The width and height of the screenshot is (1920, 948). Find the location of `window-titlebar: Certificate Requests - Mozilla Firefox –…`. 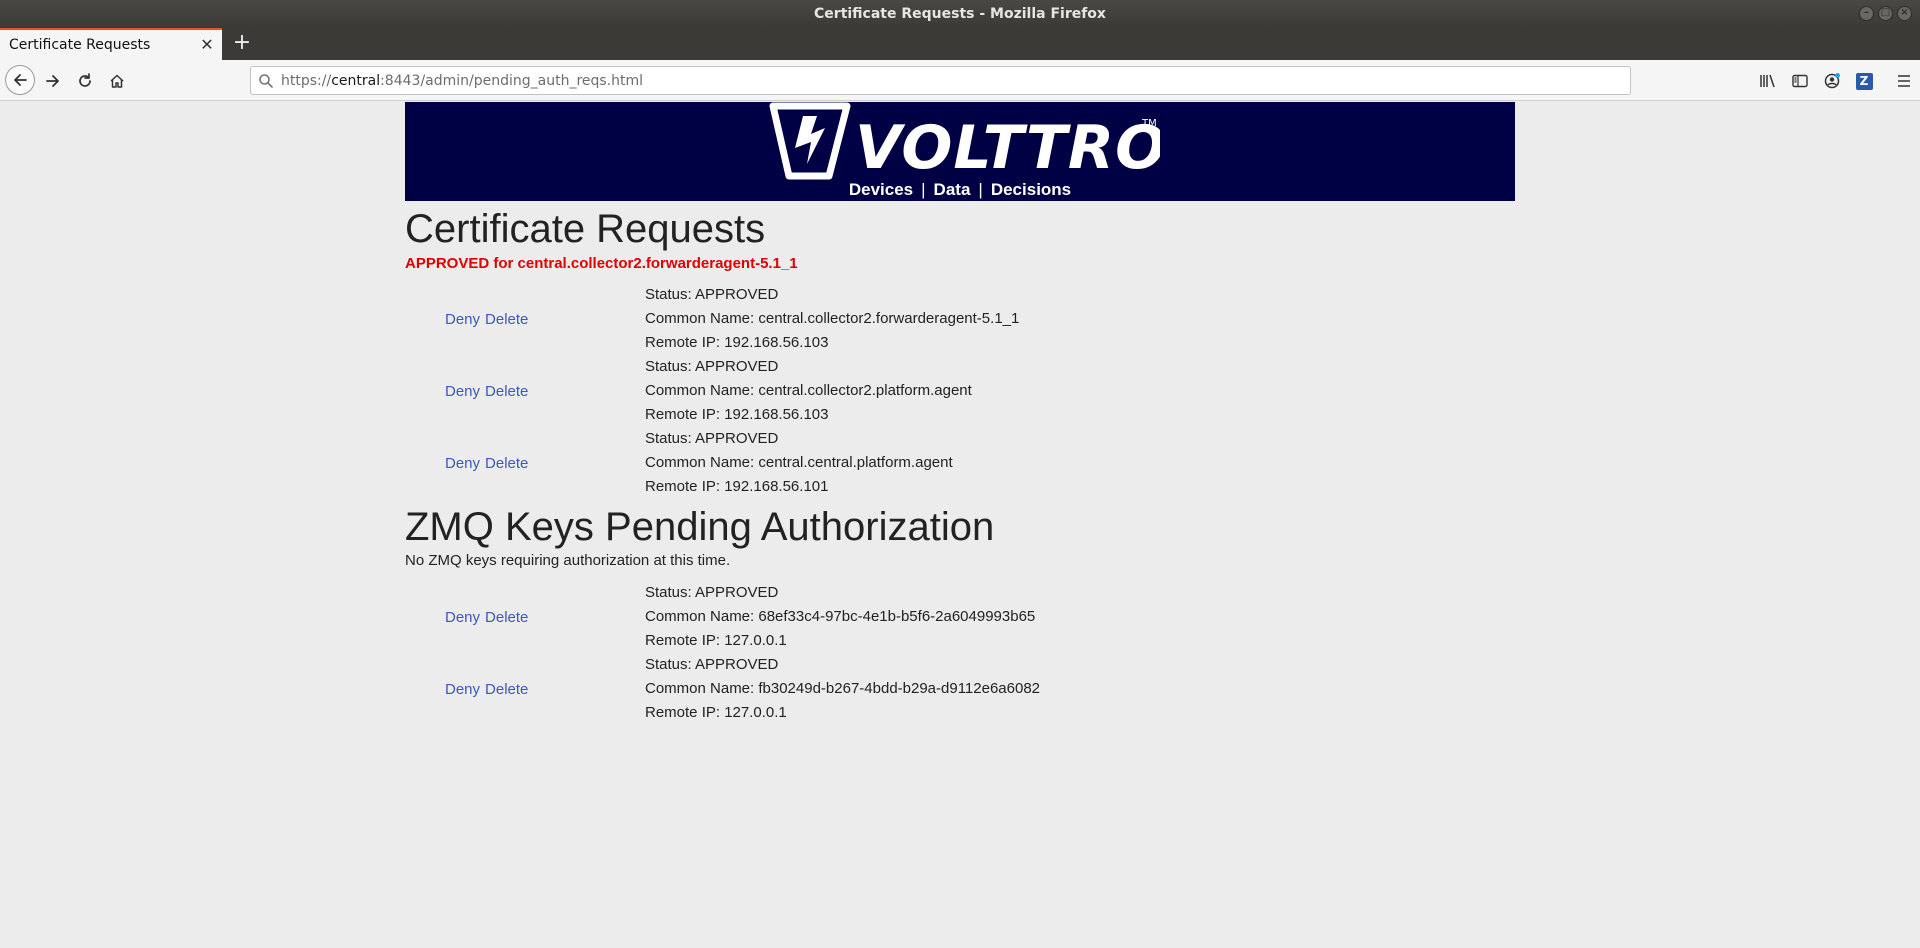

window-titlebar: Certificate Requests - Mozilla Firefox –… is located at coordinates (960, 14).